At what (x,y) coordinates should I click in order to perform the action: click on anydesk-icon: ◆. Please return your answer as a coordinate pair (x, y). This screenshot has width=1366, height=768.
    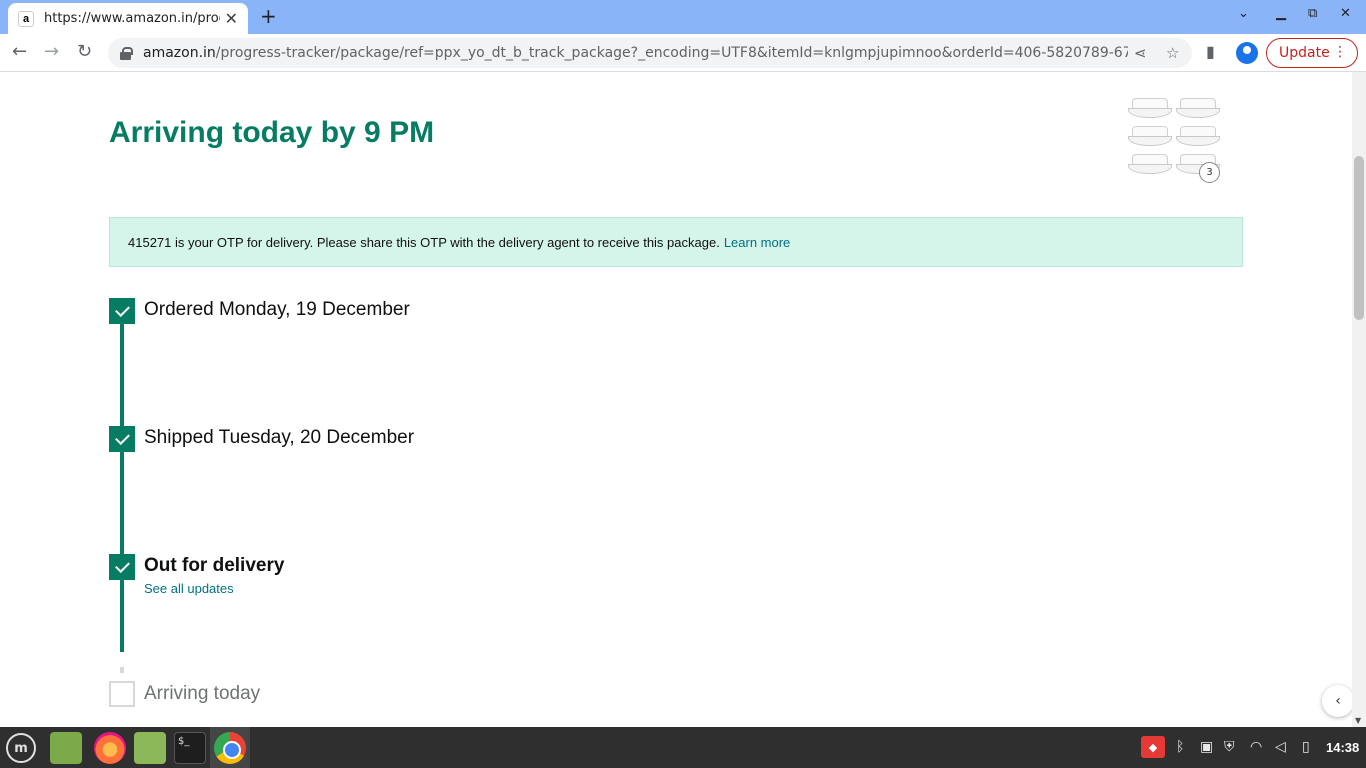
    Looking at the image, I should click on (1153, 747).